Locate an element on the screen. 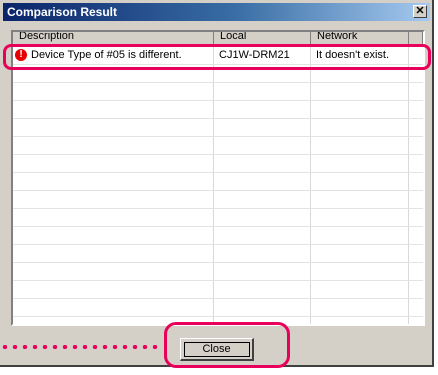 The height and width of the screenshot is (375, 438). button-highlight-annotation is located at coordinates (227, 345).